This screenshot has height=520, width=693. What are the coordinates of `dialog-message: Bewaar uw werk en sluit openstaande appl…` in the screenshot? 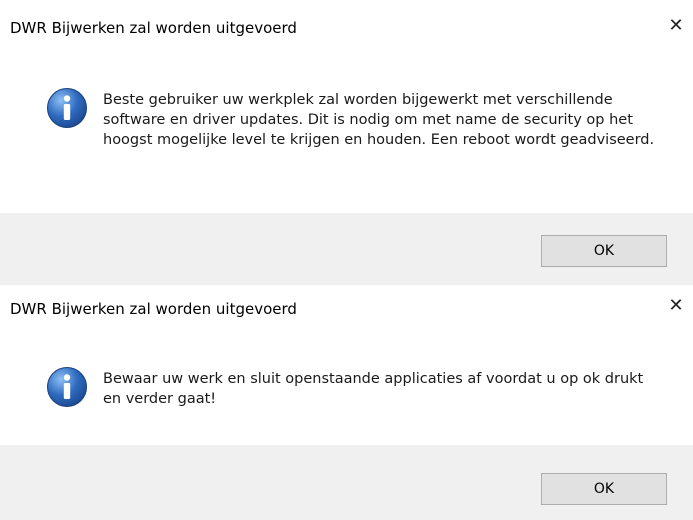 It's located at (373, 389).